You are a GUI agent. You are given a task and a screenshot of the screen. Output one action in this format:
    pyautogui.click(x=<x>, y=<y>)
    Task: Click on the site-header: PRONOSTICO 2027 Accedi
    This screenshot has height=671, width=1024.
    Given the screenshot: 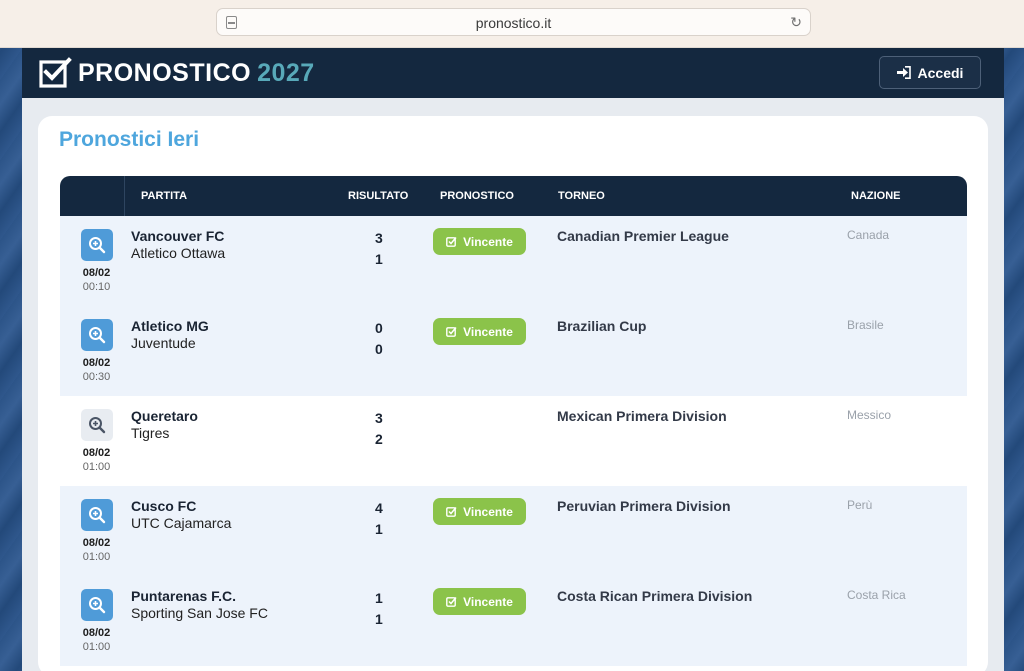 What is the action you would take?
    pyautogui.click(x=513, y=73)
    